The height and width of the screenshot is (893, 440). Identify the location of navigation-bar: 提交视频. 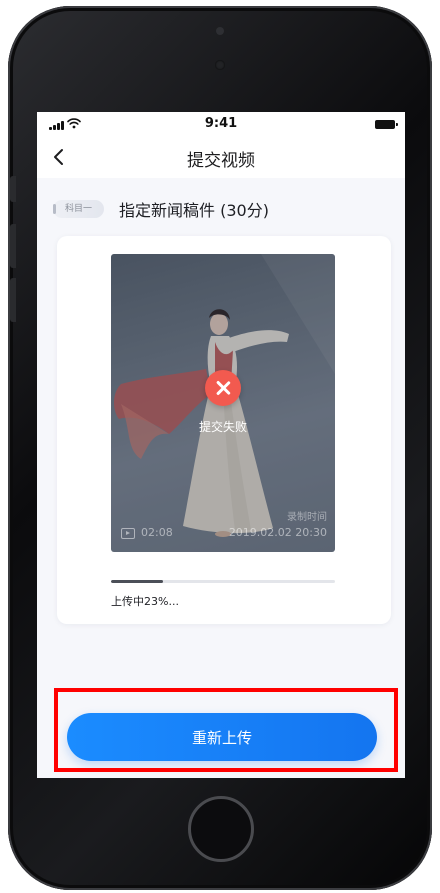
(221, 157).